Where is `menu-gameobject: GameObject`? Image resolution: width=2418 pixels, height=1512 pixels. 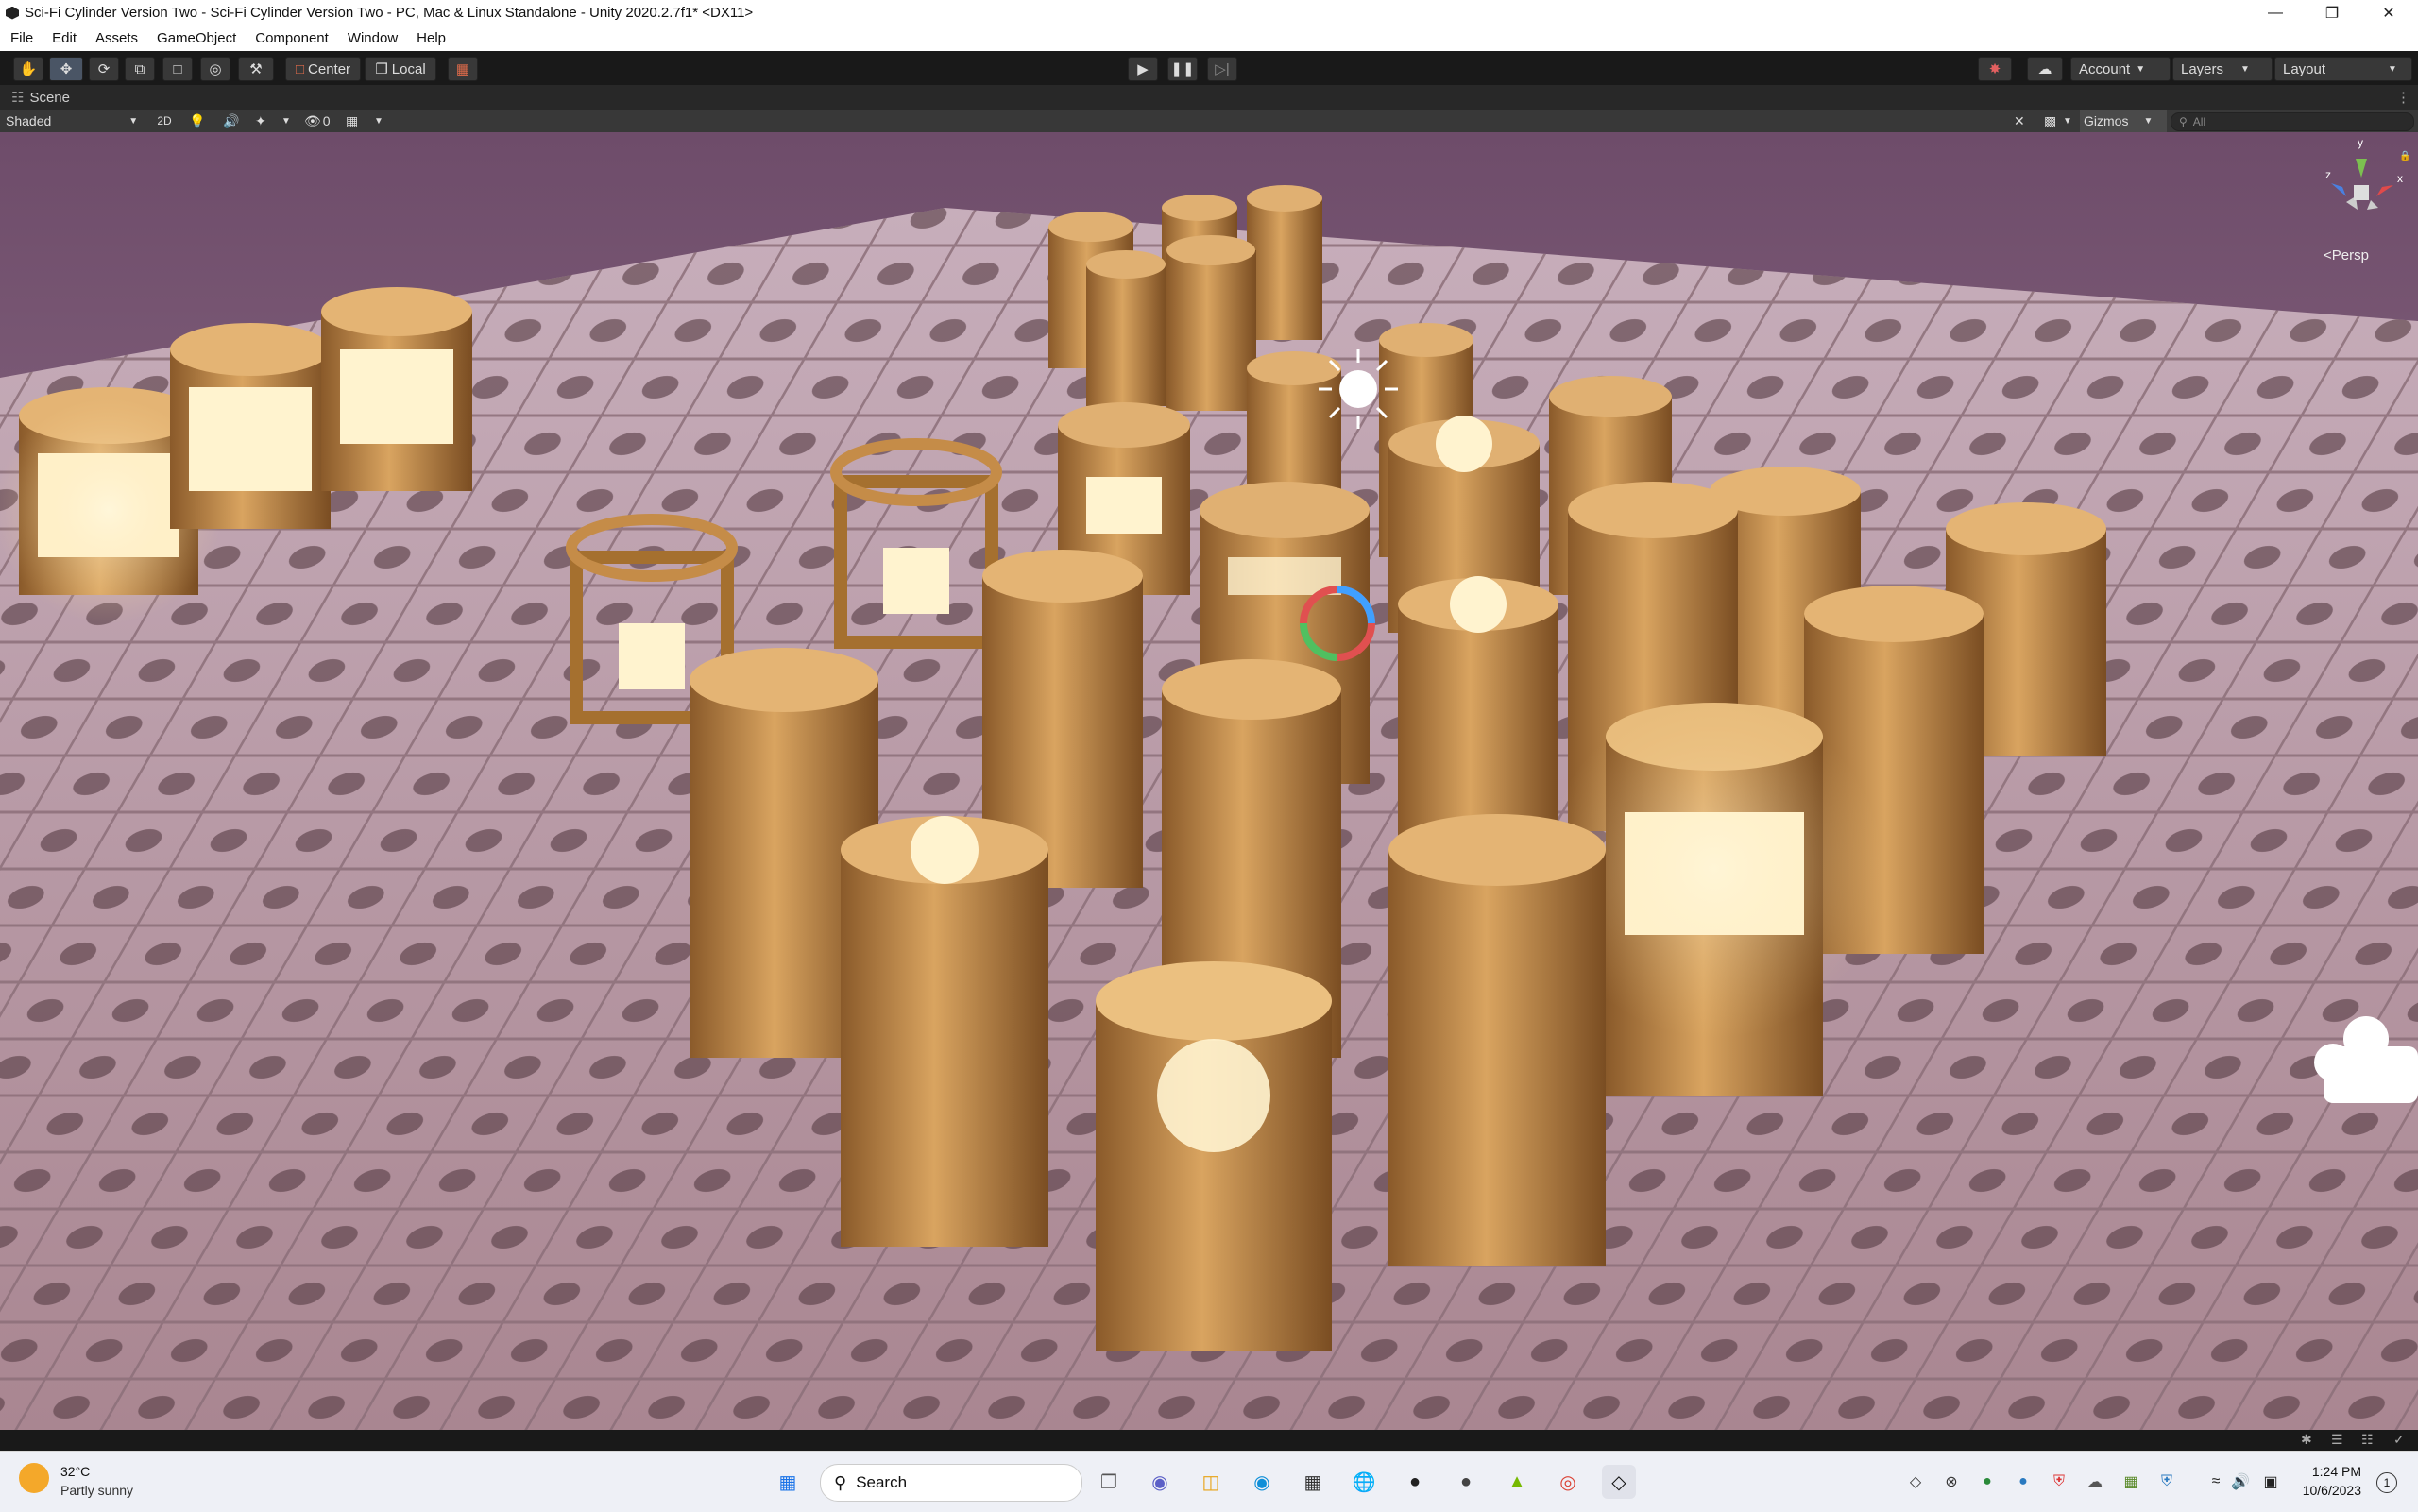
menu-gameobject: GameObject is located at coordinates (196, 38).